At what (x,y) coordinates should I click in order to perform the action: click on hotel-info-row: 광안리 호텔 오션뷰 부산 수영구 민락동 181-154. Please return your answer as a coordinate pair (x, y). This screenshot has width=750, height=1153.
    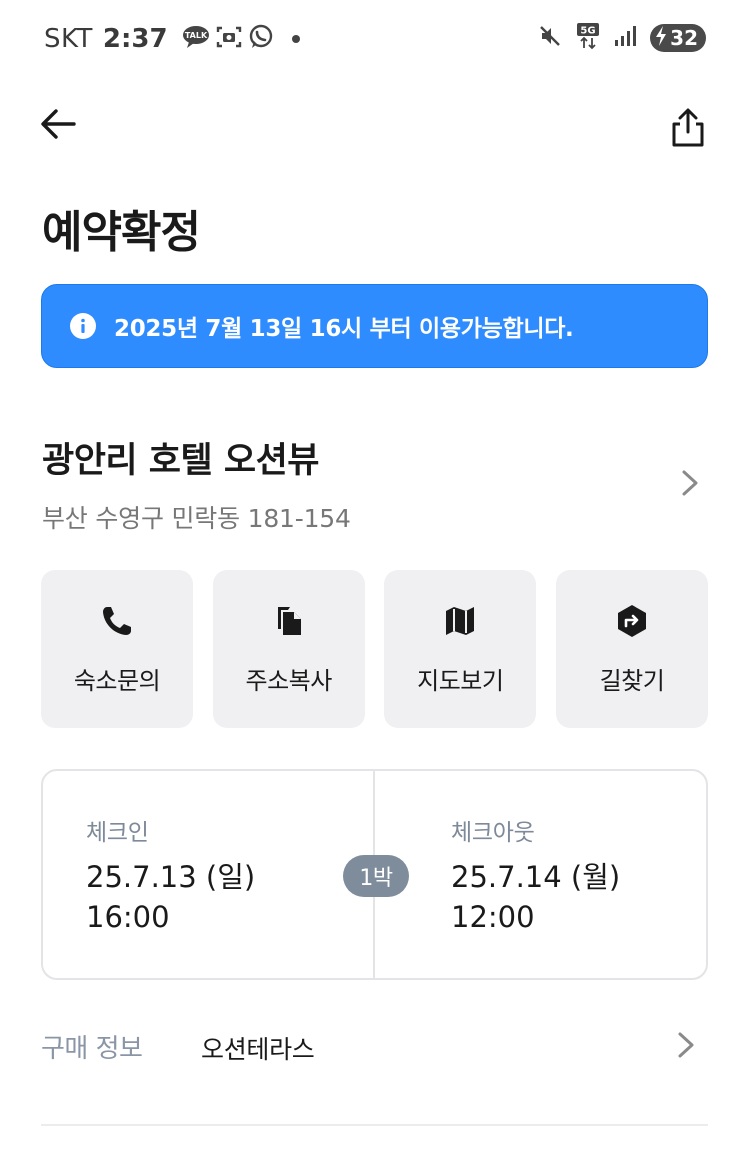
    Looking at the image, I should click on (375, 482).